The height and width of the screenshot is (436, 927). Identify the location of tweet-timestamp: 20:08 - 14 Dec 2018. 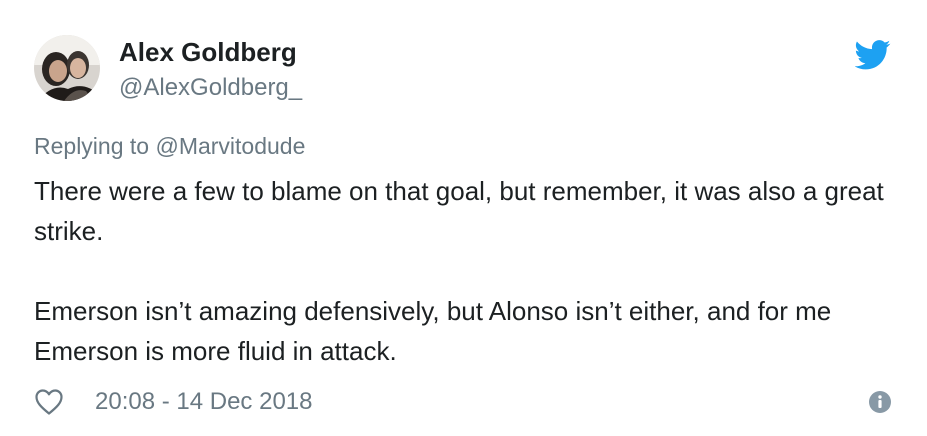
(204, 402).